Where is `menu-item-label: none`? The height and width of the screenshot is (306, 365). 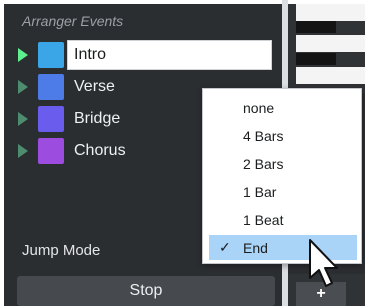 menu-item-label: none is located at coordinates (259, 108).